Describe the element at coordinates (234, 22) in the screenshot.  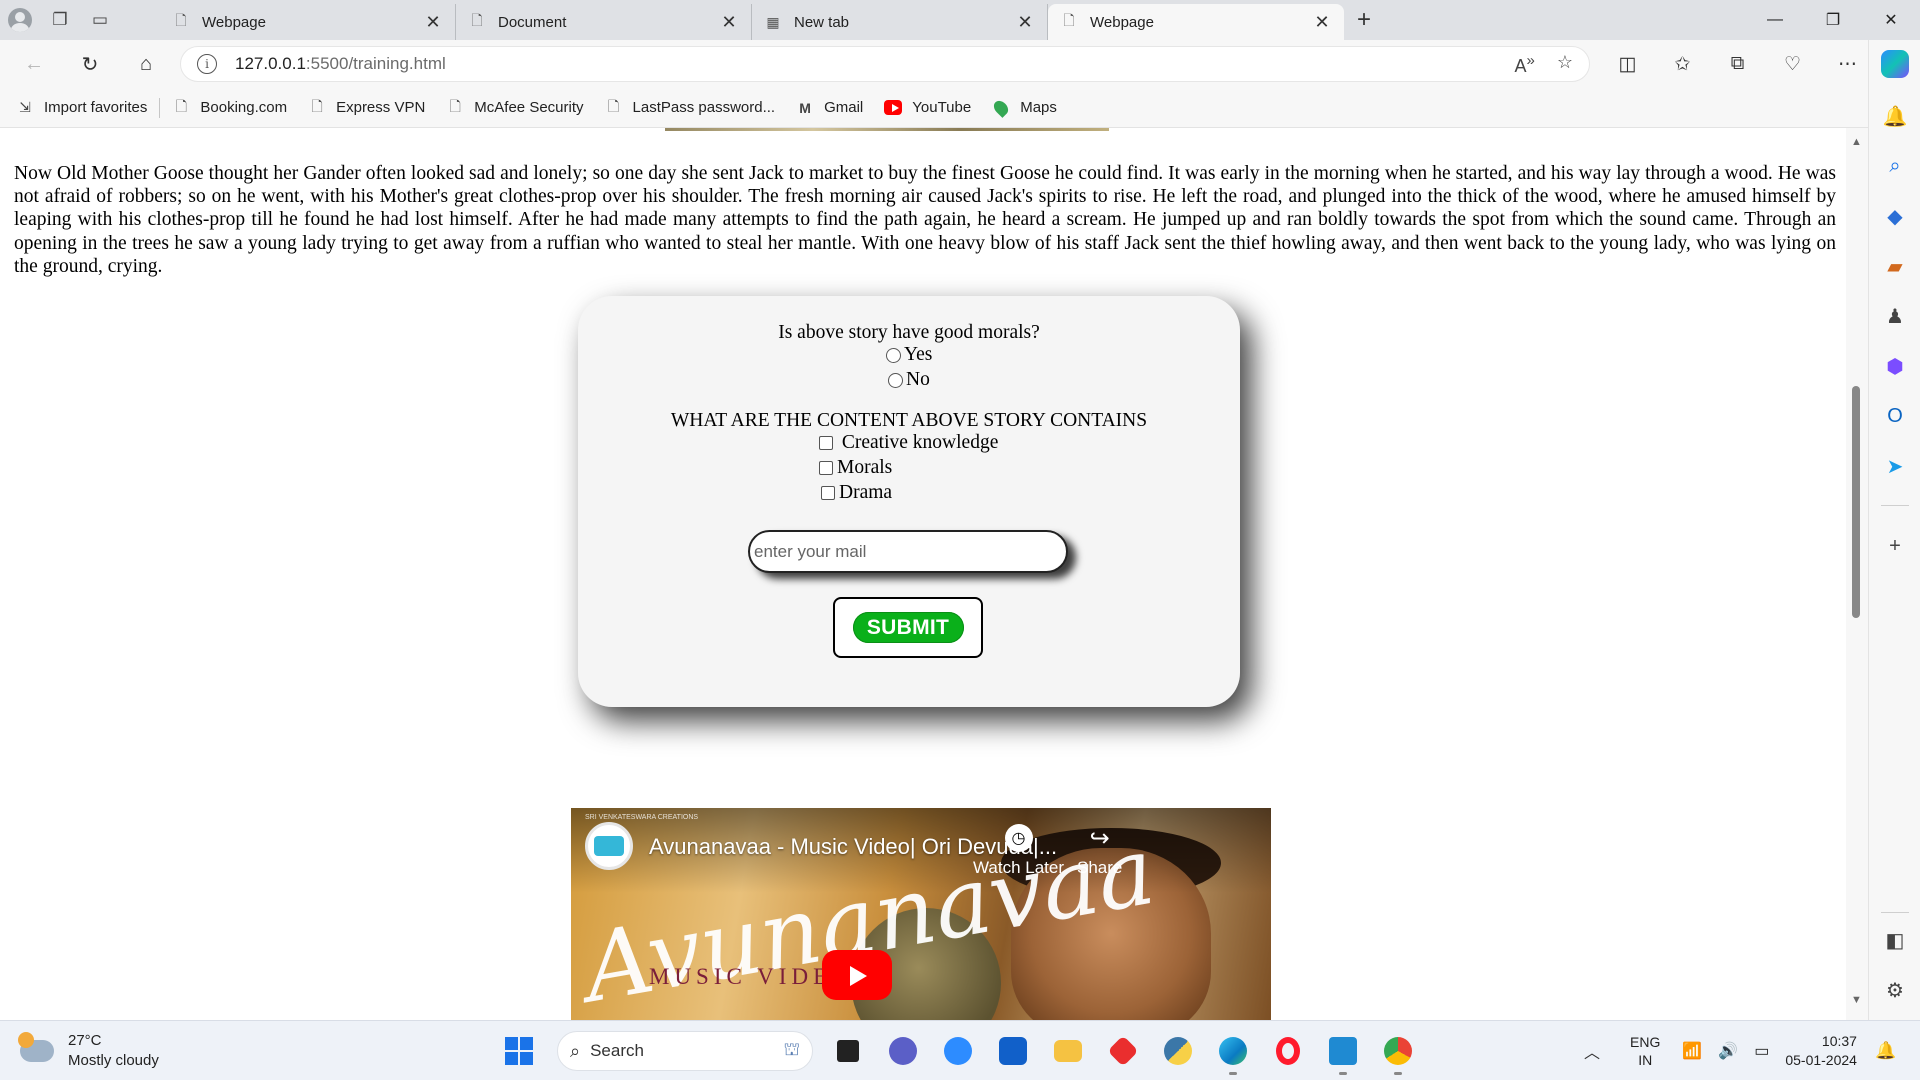
I see `tab-label: Webpage` at that location.